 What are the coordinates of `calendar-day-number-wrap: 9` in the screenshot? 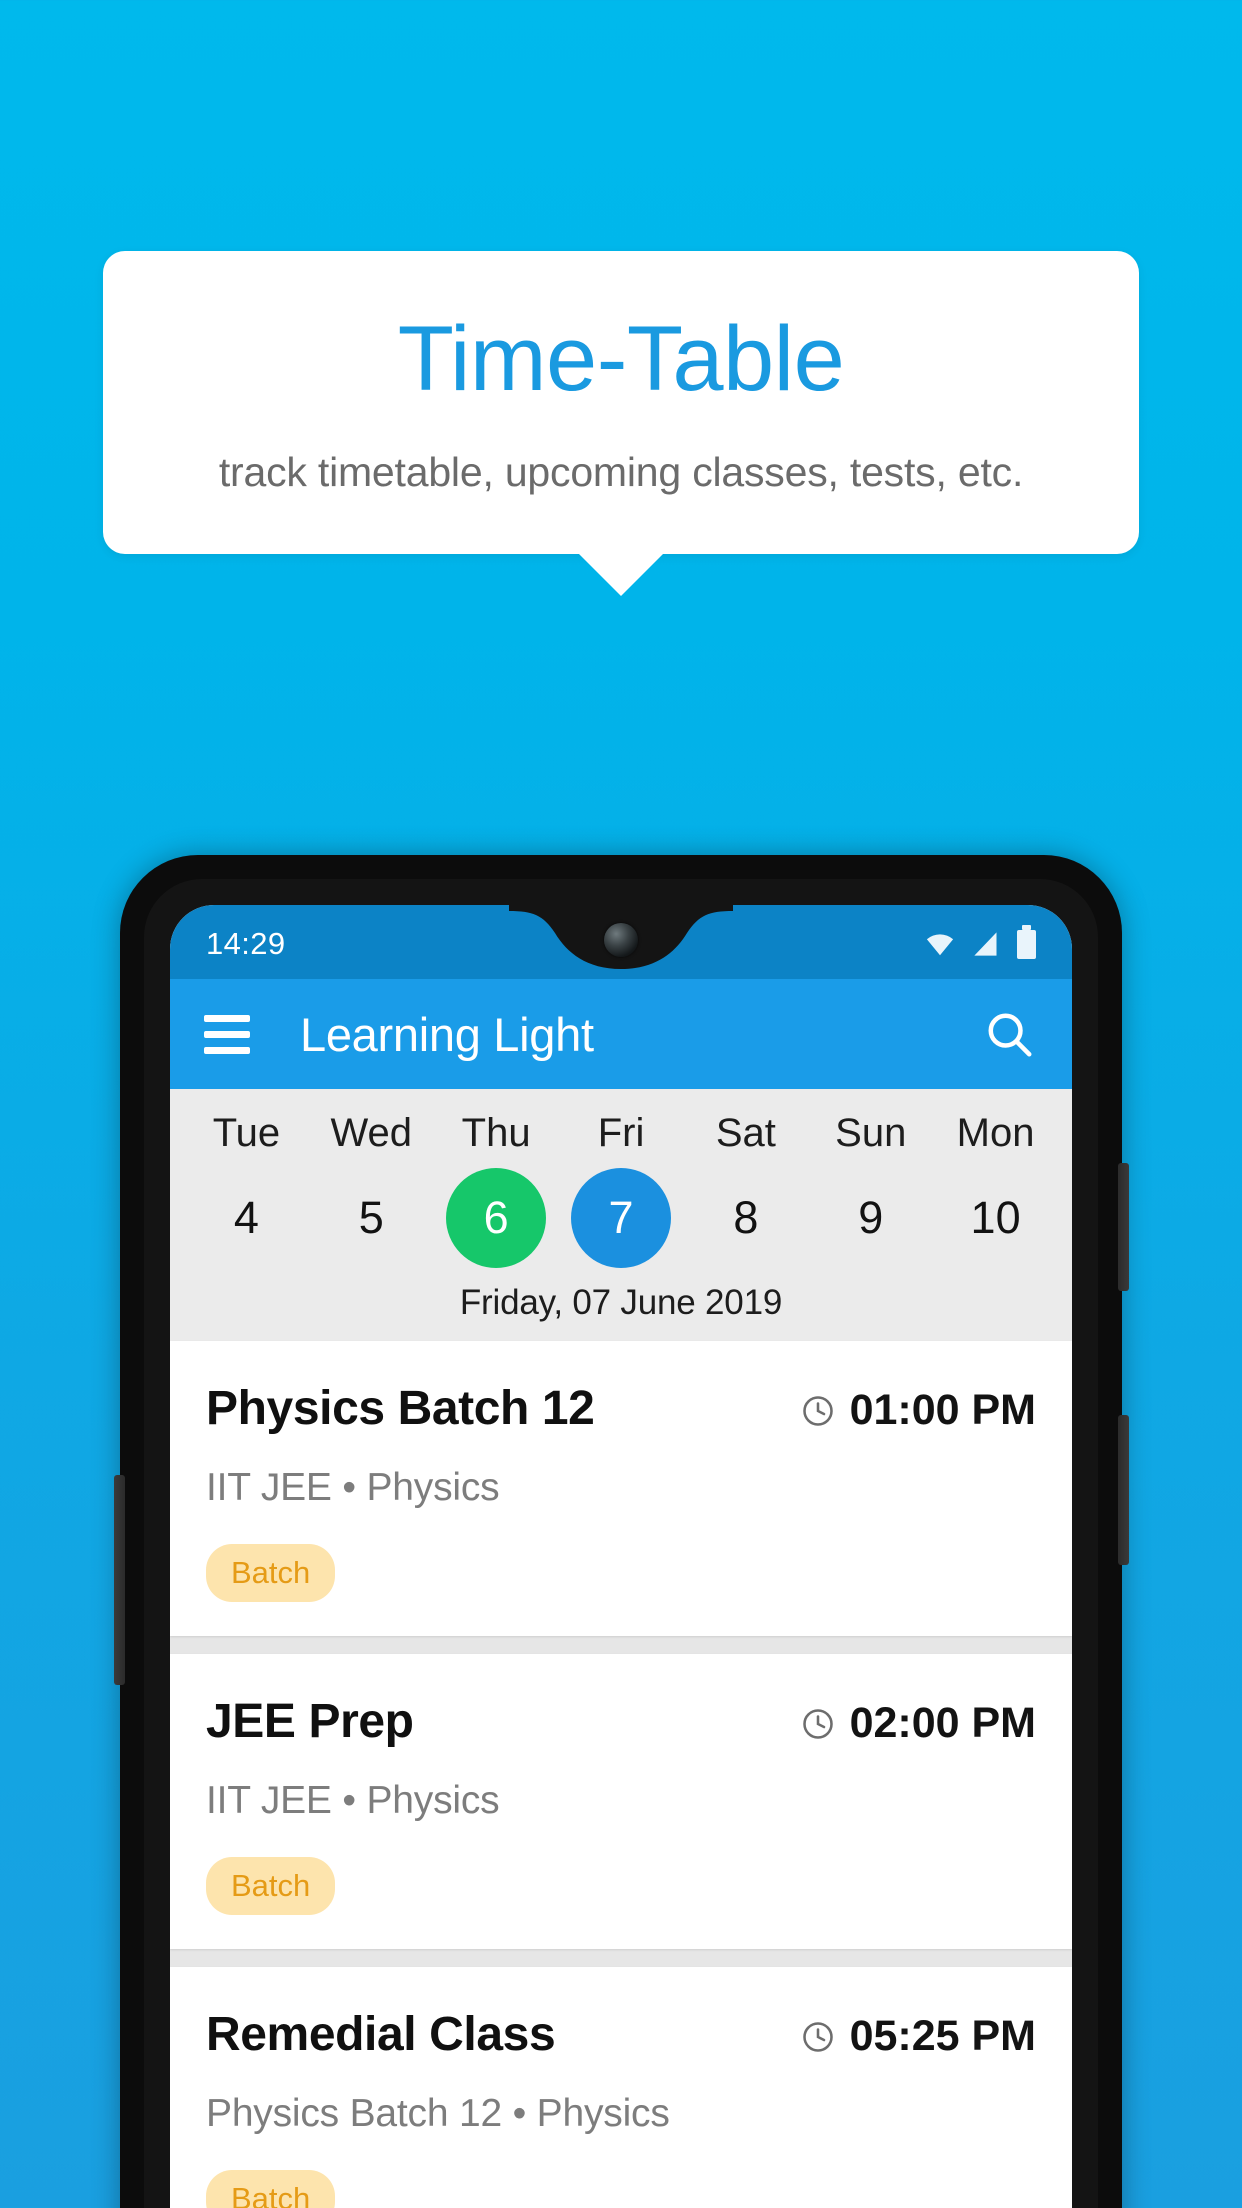 It's located at (870, 1218).